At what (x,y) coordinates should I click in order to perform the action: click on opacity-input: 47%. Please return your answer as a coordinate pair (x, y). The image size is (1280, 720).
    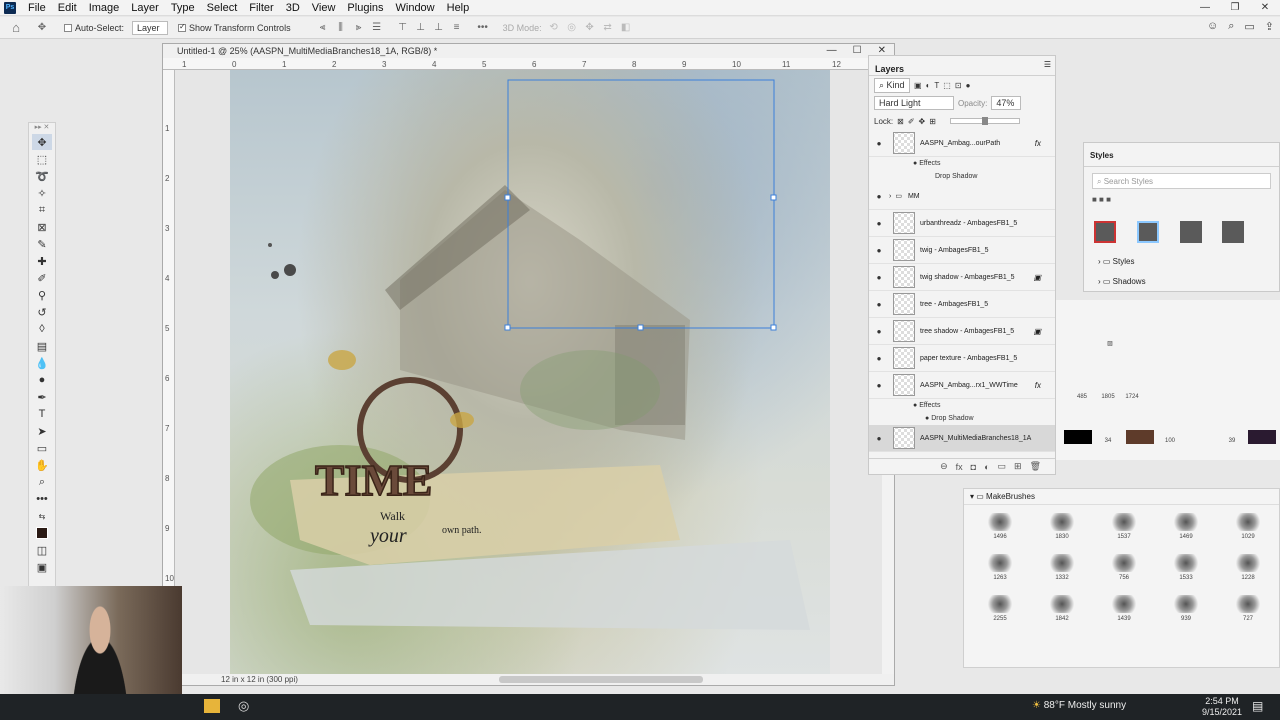
    Looking at the image, I should click on (1006, 103).